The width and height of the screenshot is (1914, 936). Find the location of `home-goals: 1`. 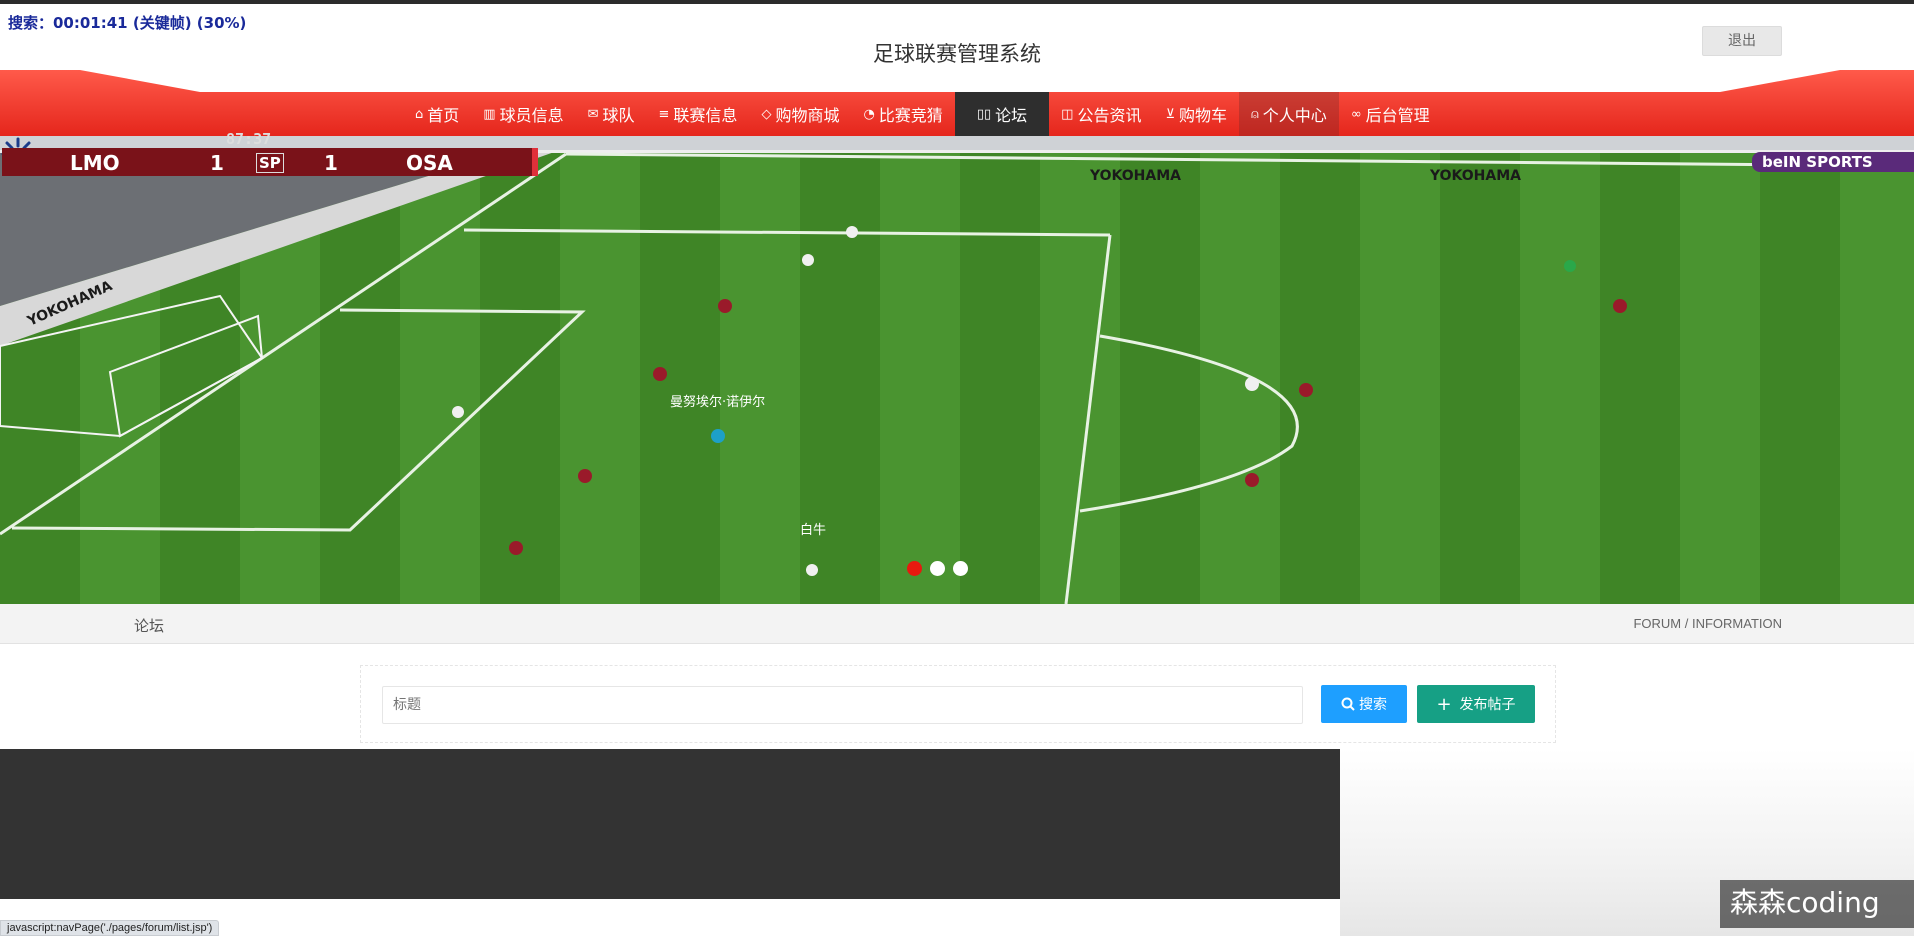

home-goals: 1 is located at coordinates (217, 163).